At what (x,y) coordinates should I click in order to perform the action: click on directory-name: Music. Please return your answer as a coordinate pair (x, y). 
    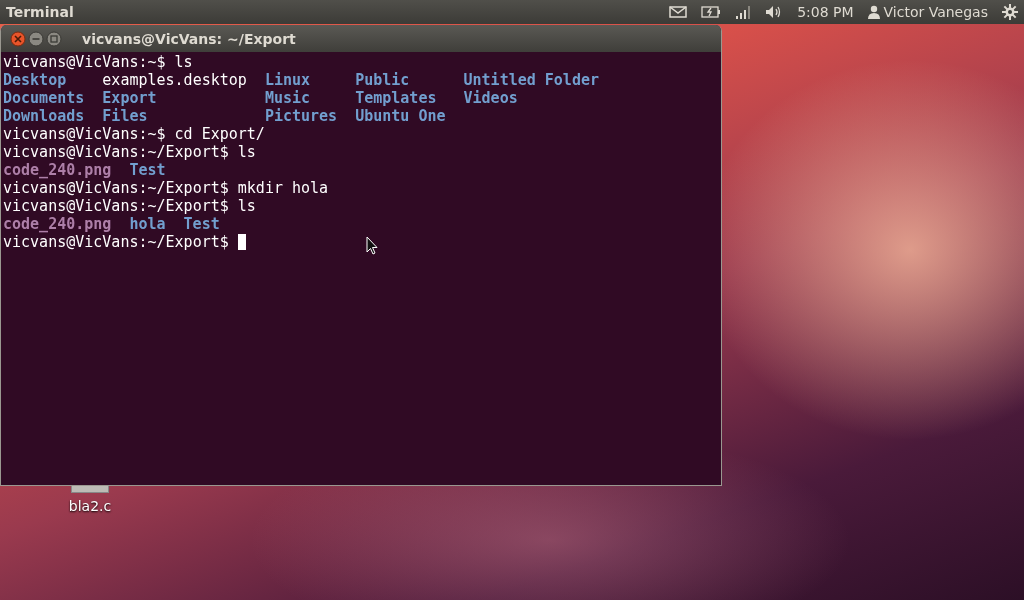
    Looking at the image, I should click on (287, 98).